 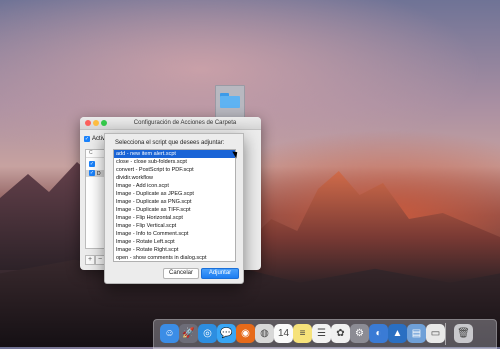 What do you see at coordinates (359, 333) in the screenshot?
I see `system-preferences-icon: ⚙` at bounding box center [359, 333].